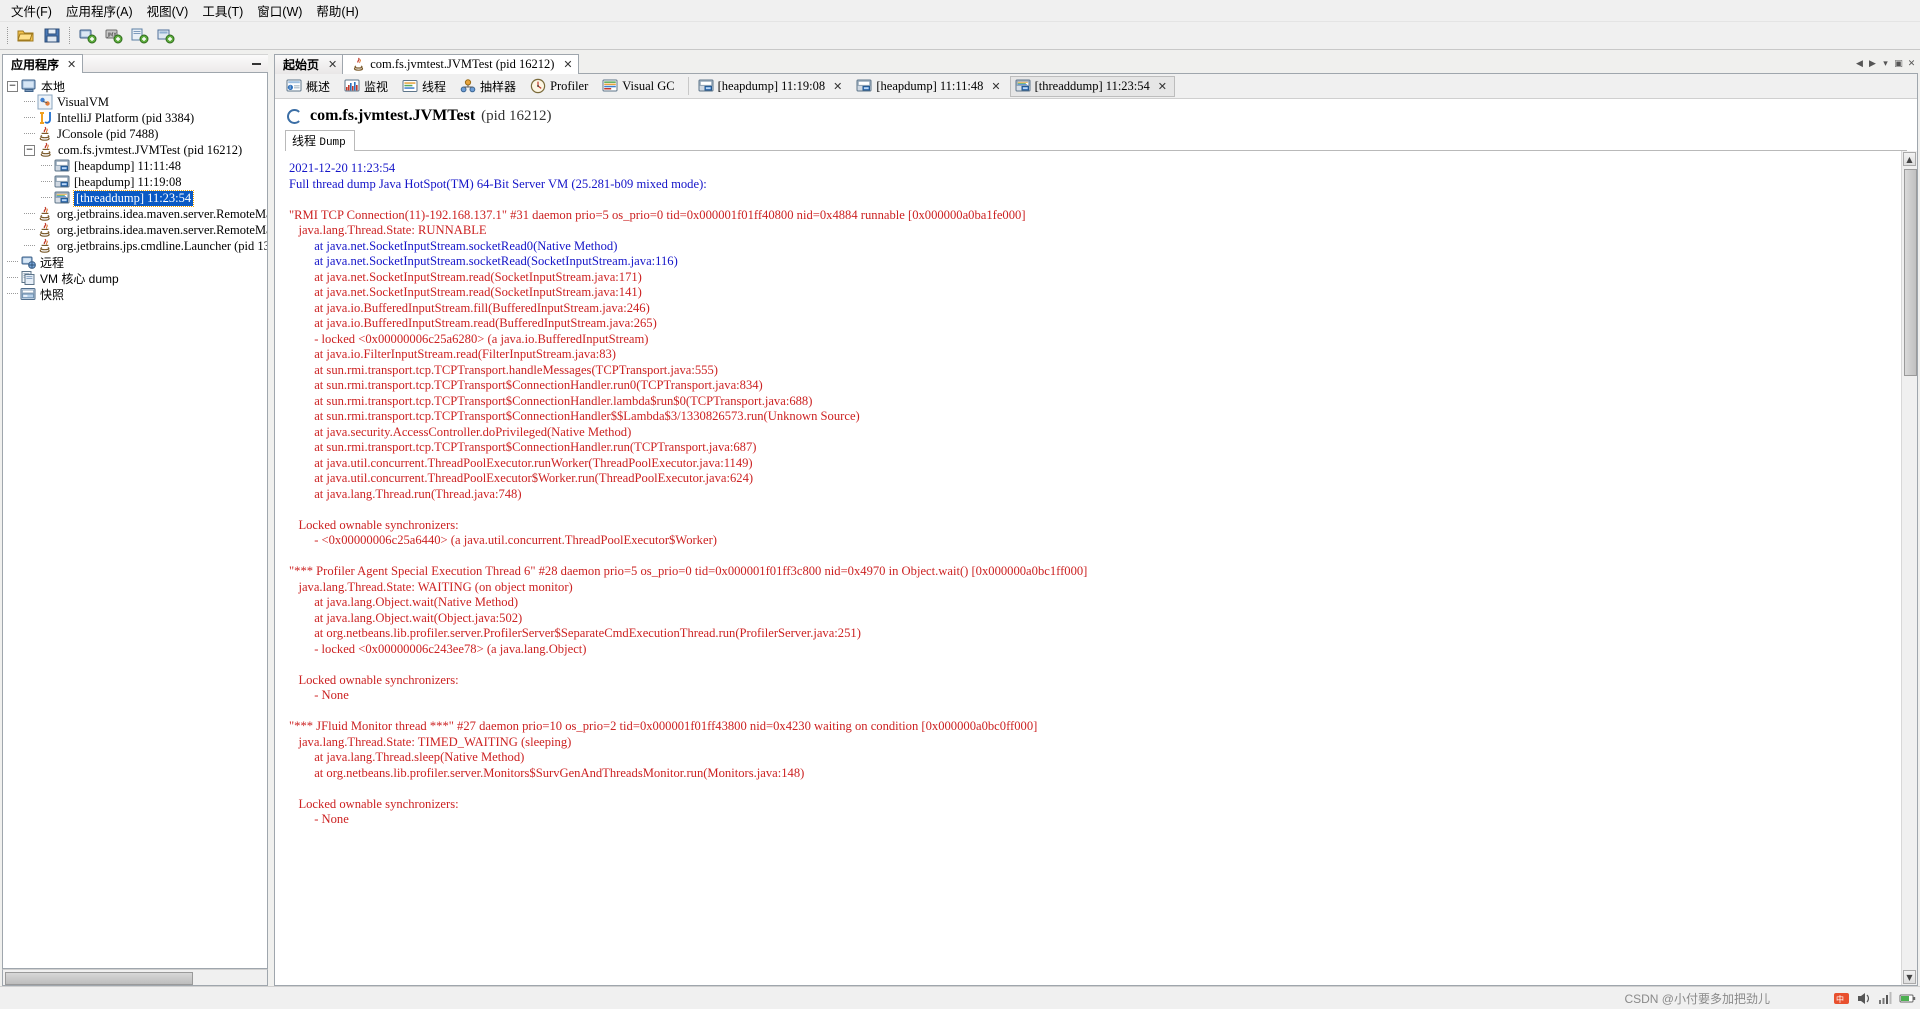 Image resolution: width=1920 pixels, height=1009 pixels. What do you see at coordinates (320, 140) in the screenshot?
I see `tab-thread-dump: 线程 Dump` at bounding box center [320, 140].